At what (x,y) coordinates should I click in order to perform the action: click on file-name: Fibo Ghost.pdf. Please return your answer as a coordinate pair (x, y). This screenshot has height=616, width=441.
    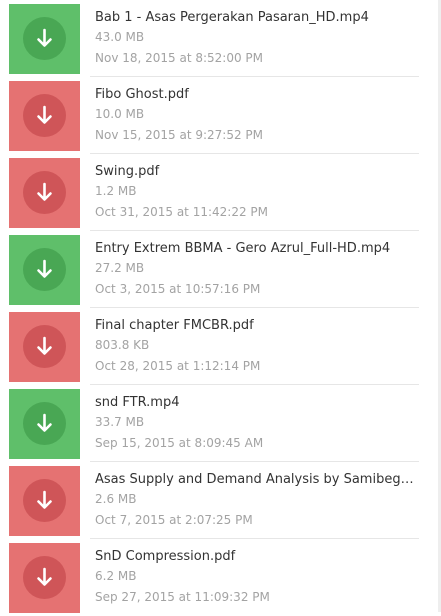
    Looking at the image, I should click on (257, 94).